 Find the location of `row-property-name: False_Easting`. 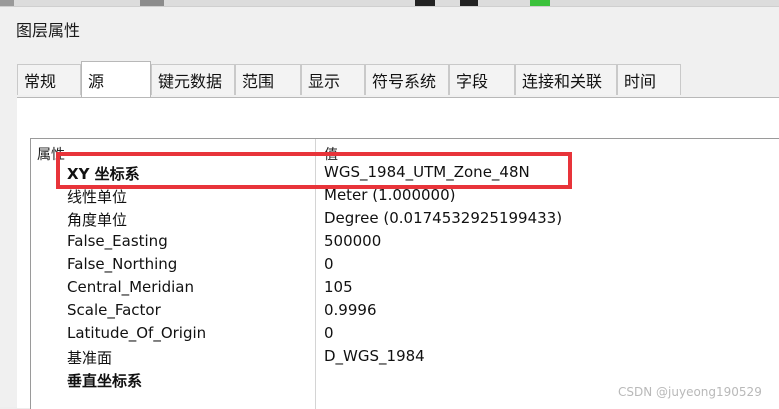

row-property-name: False_Easting is located at coordinates (117, 241).